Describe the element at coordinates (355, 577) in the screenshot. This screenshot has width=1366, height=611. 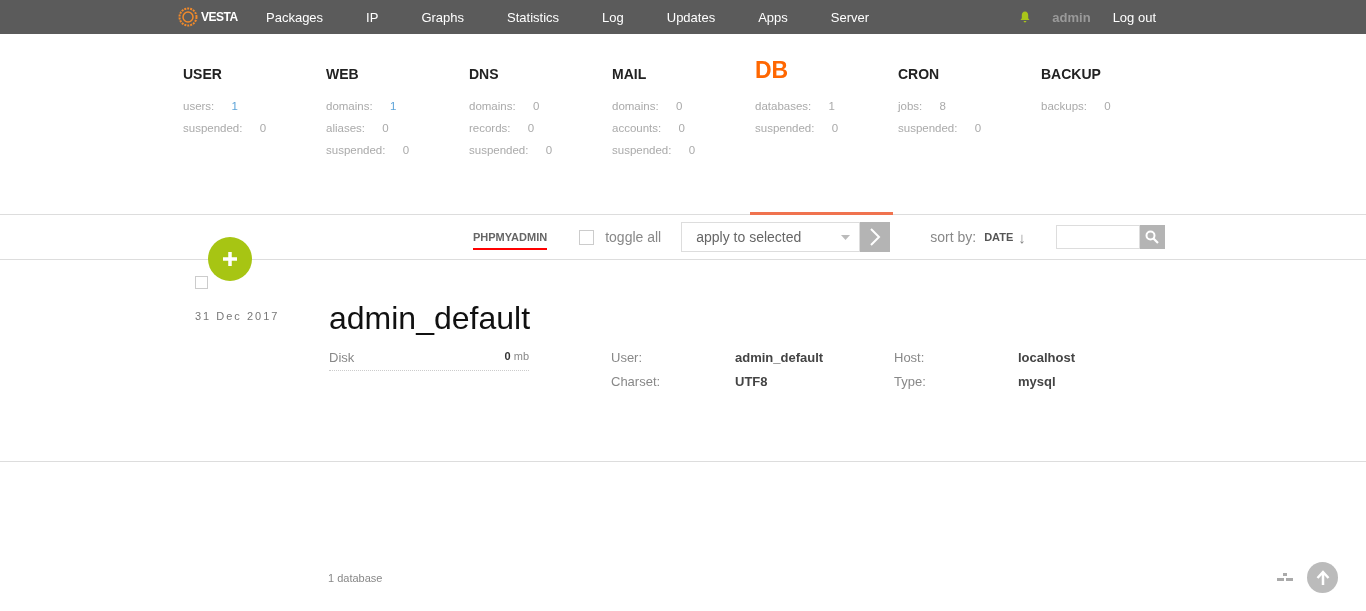
I see `item-count: 1 database` at that location.